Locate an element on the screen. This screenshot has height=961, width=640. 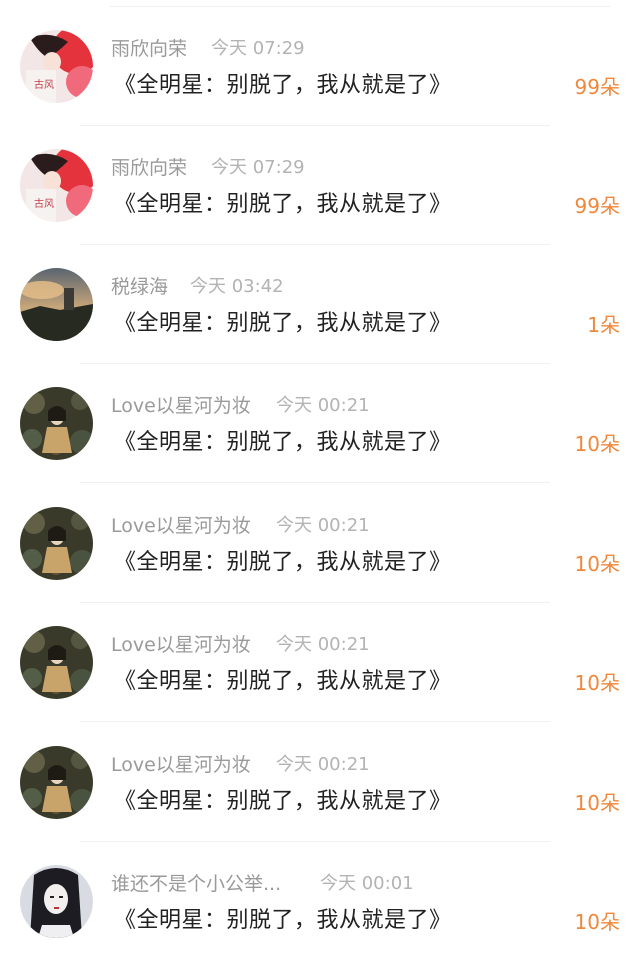
sender-name: 税绿海 is located at coordinates (139, 287).